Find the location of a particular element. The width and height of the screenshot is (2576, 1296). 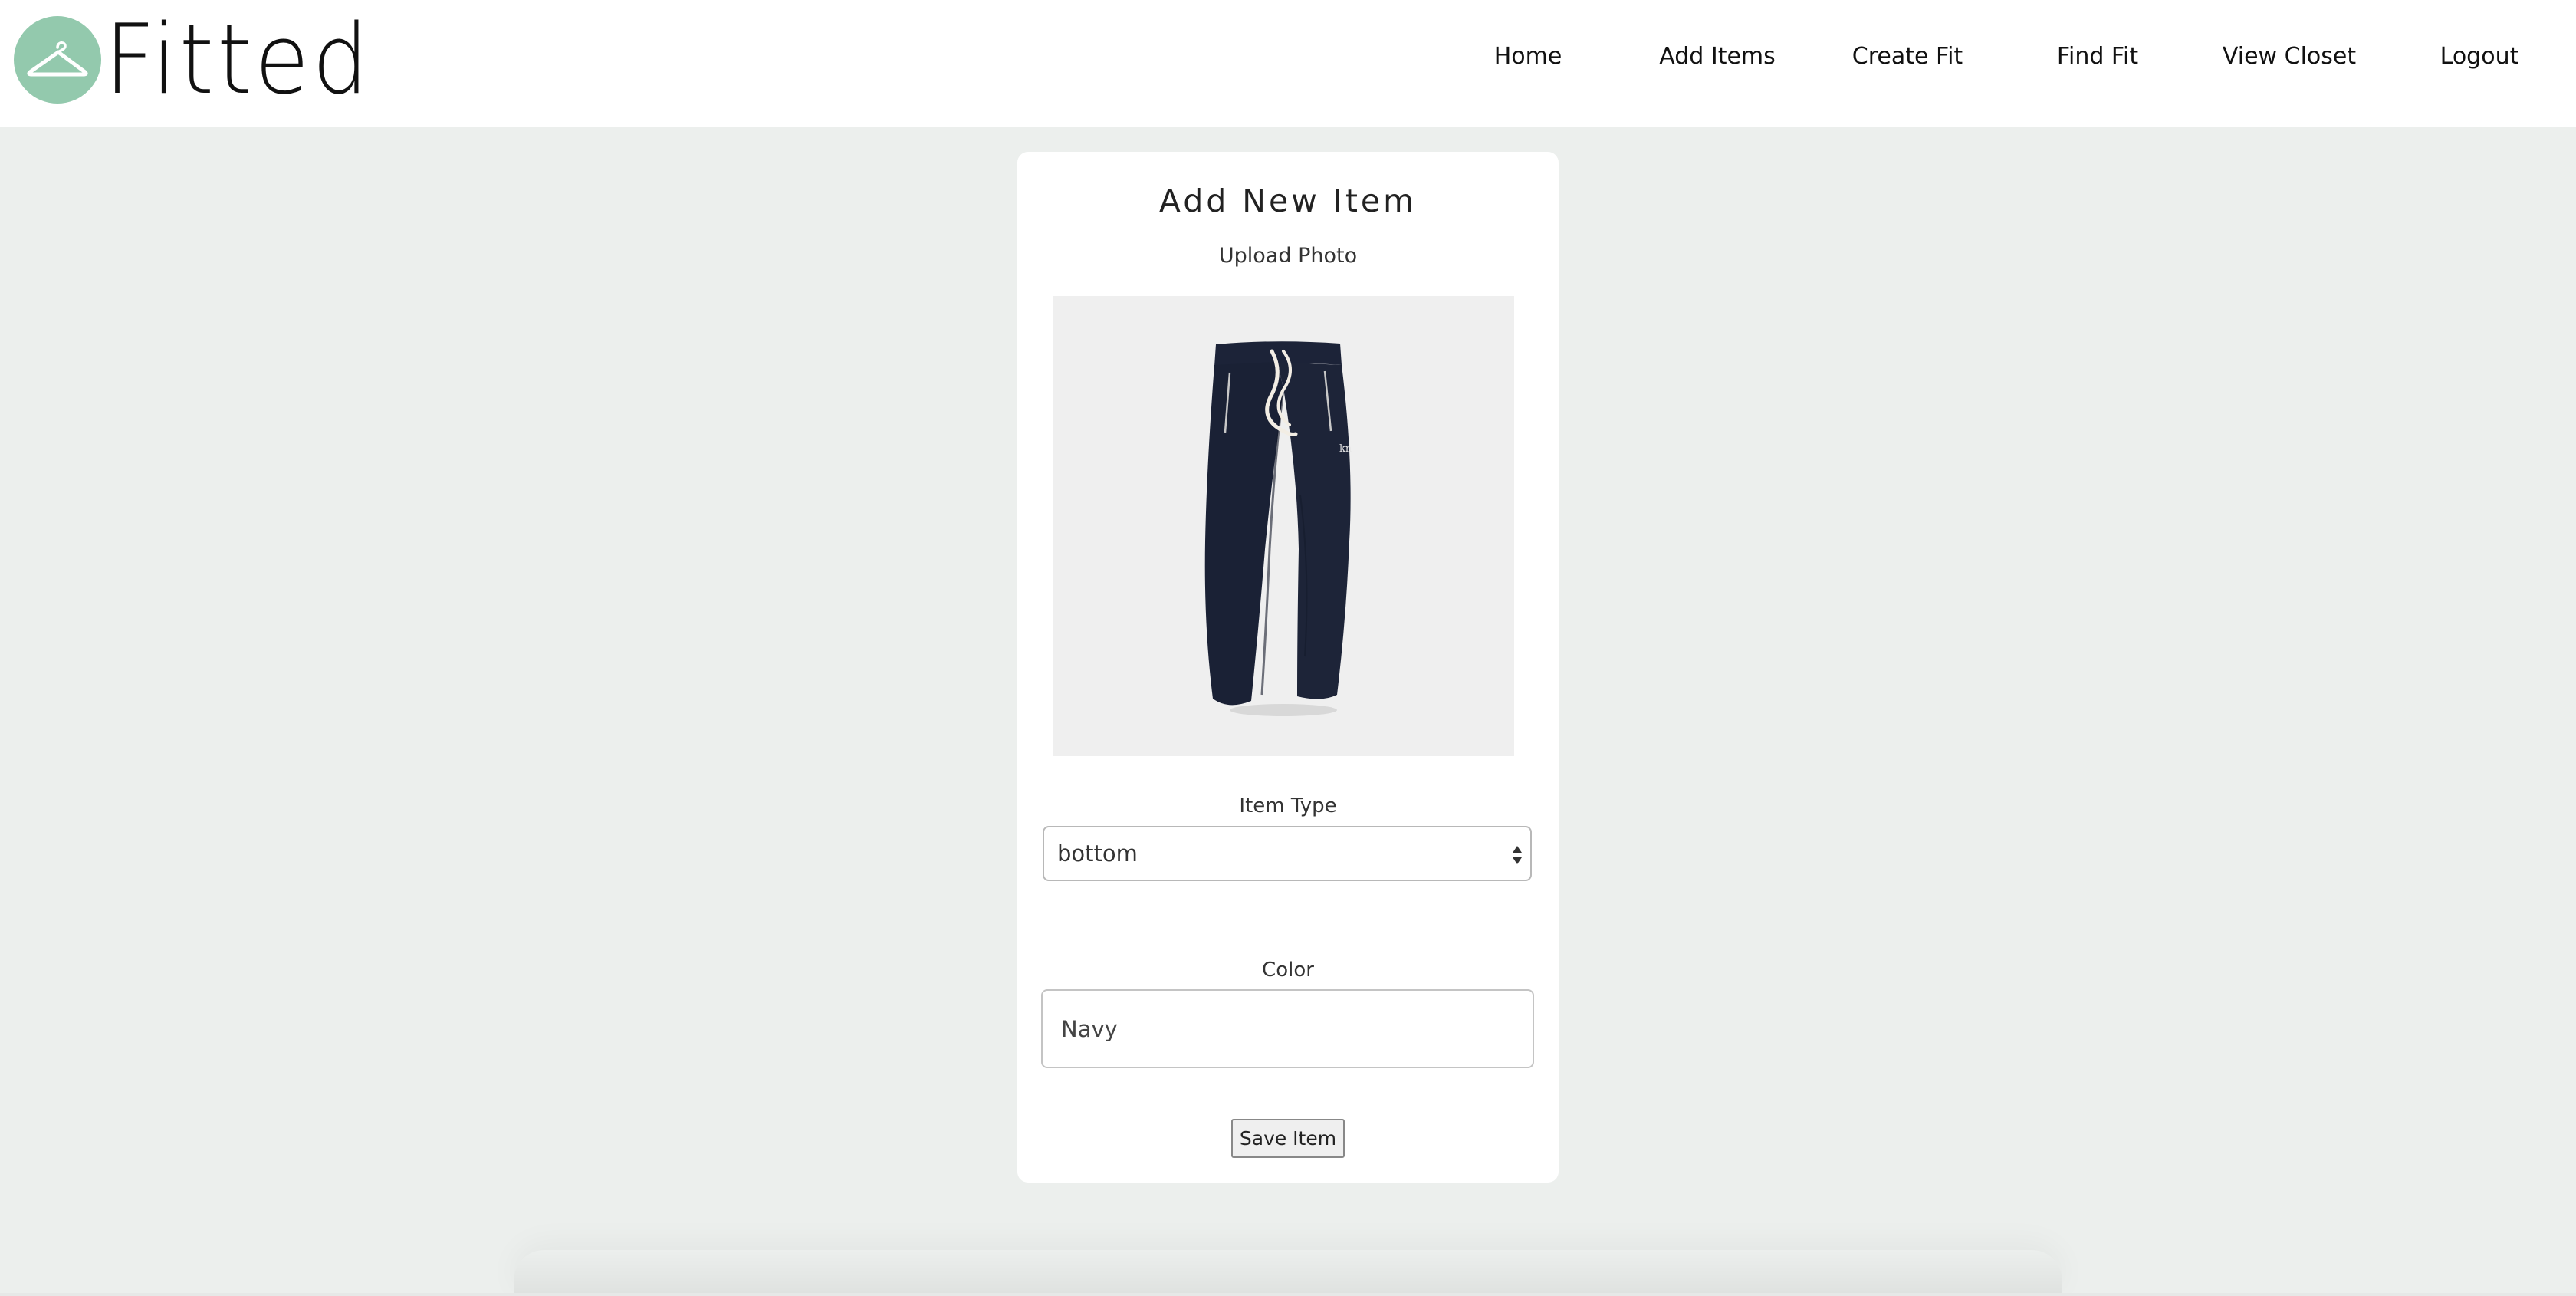

nav-find-fit: Find Fit is located at coordinates (2098, 56).